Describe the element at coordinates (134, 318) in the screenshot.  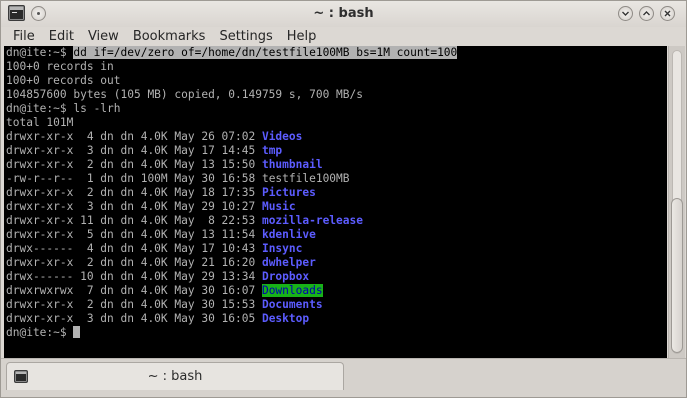
I see `ls-row-meta: drwxr-xr-x 3 dn dn 4.0K May 30 16:05` at that location.